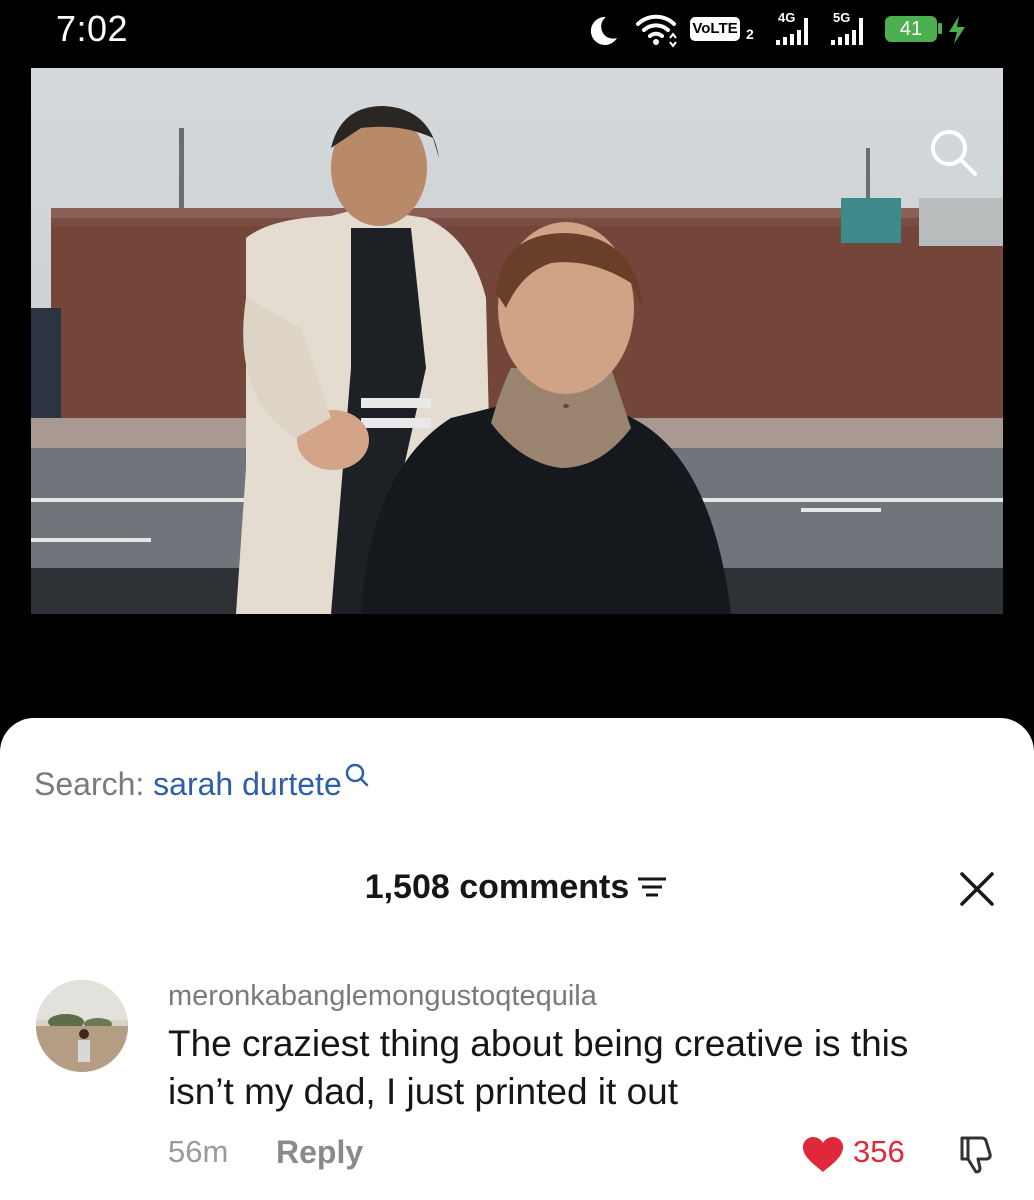  I want to click on comment-count: 1,508 comments, so click(497, 887).